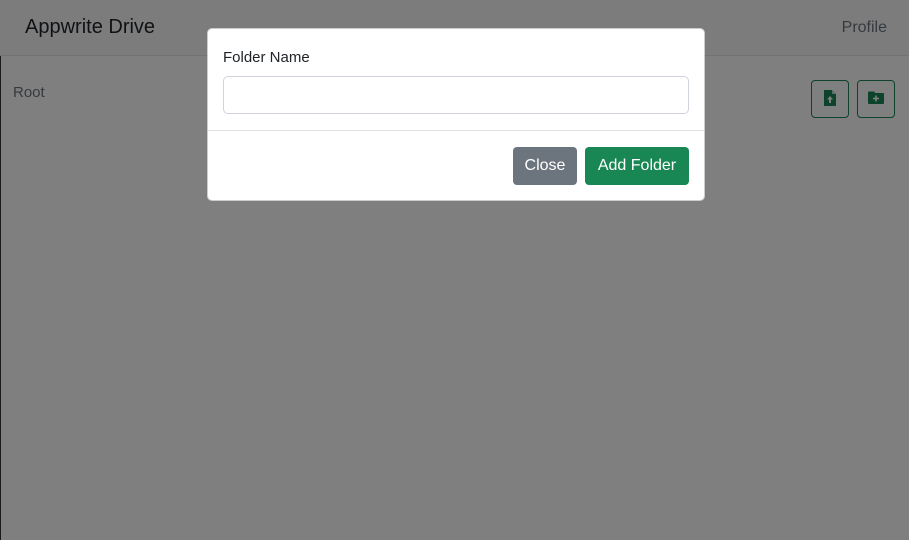 This screenshot has width=909, height=540. Describe the element at coordinates (637, 166) in the screenshot. I see `add-folder-button: Add Folder` at that location.